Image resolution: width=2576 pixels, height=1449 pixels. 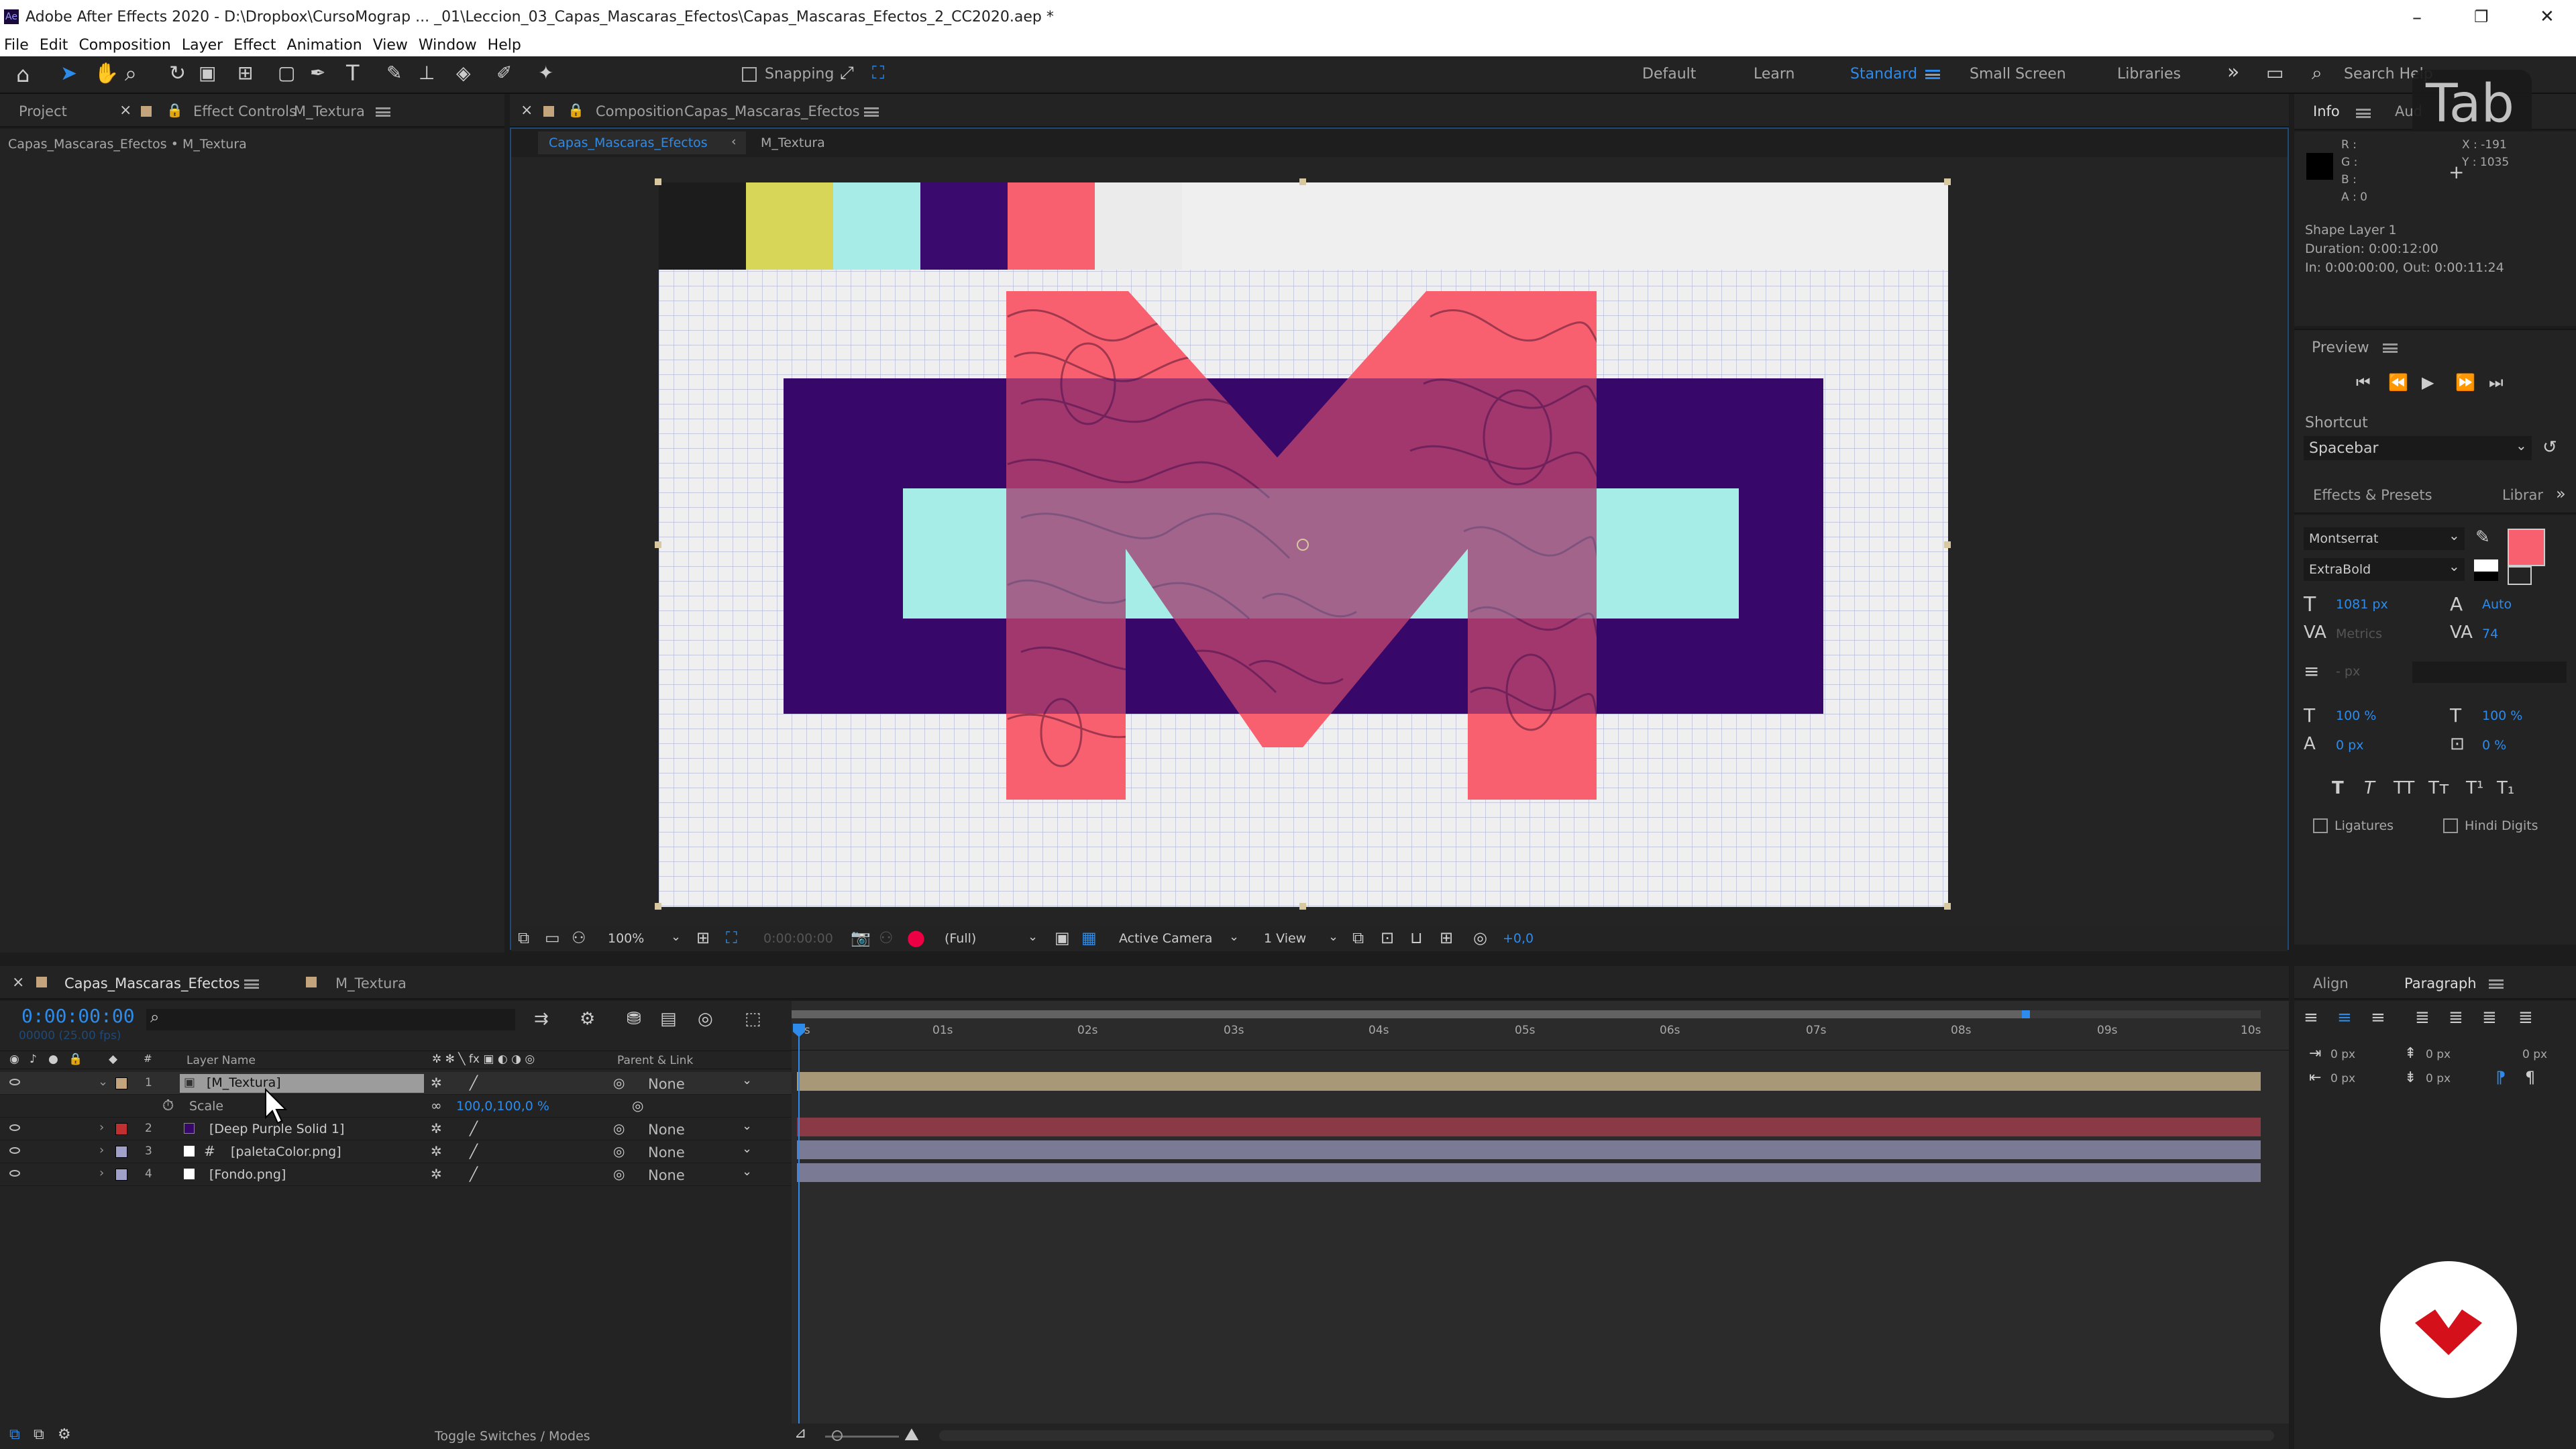 I want to click on layer-color-label, so click(x=121, y=1083).